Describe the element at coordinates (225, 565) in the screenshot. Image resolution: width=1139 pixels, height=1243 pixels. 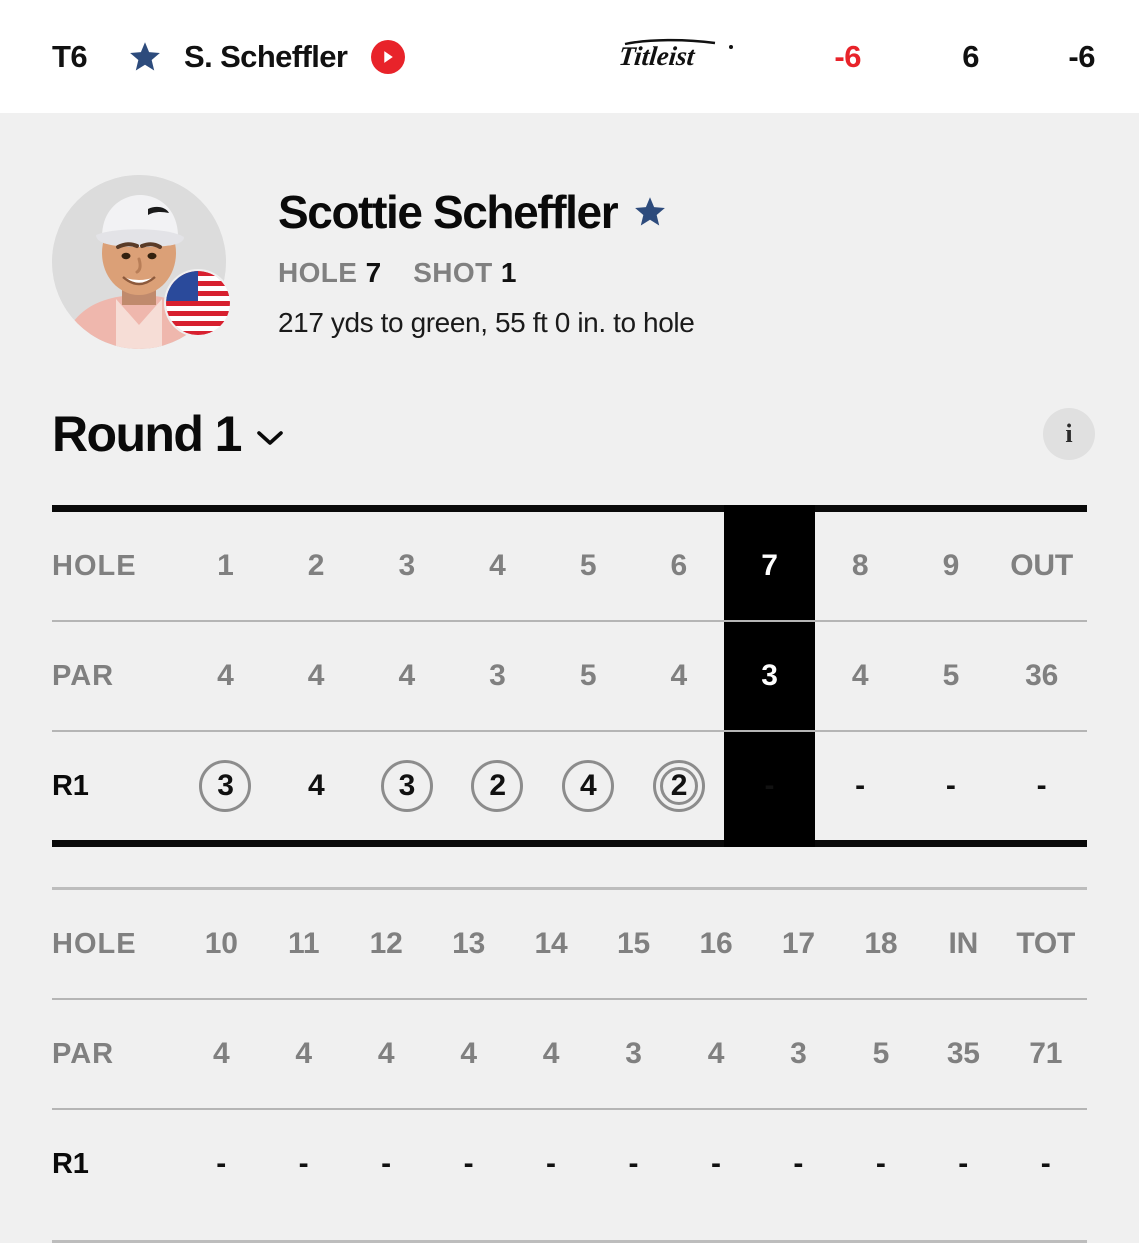
I see `hole-header-1: 1` at that location.